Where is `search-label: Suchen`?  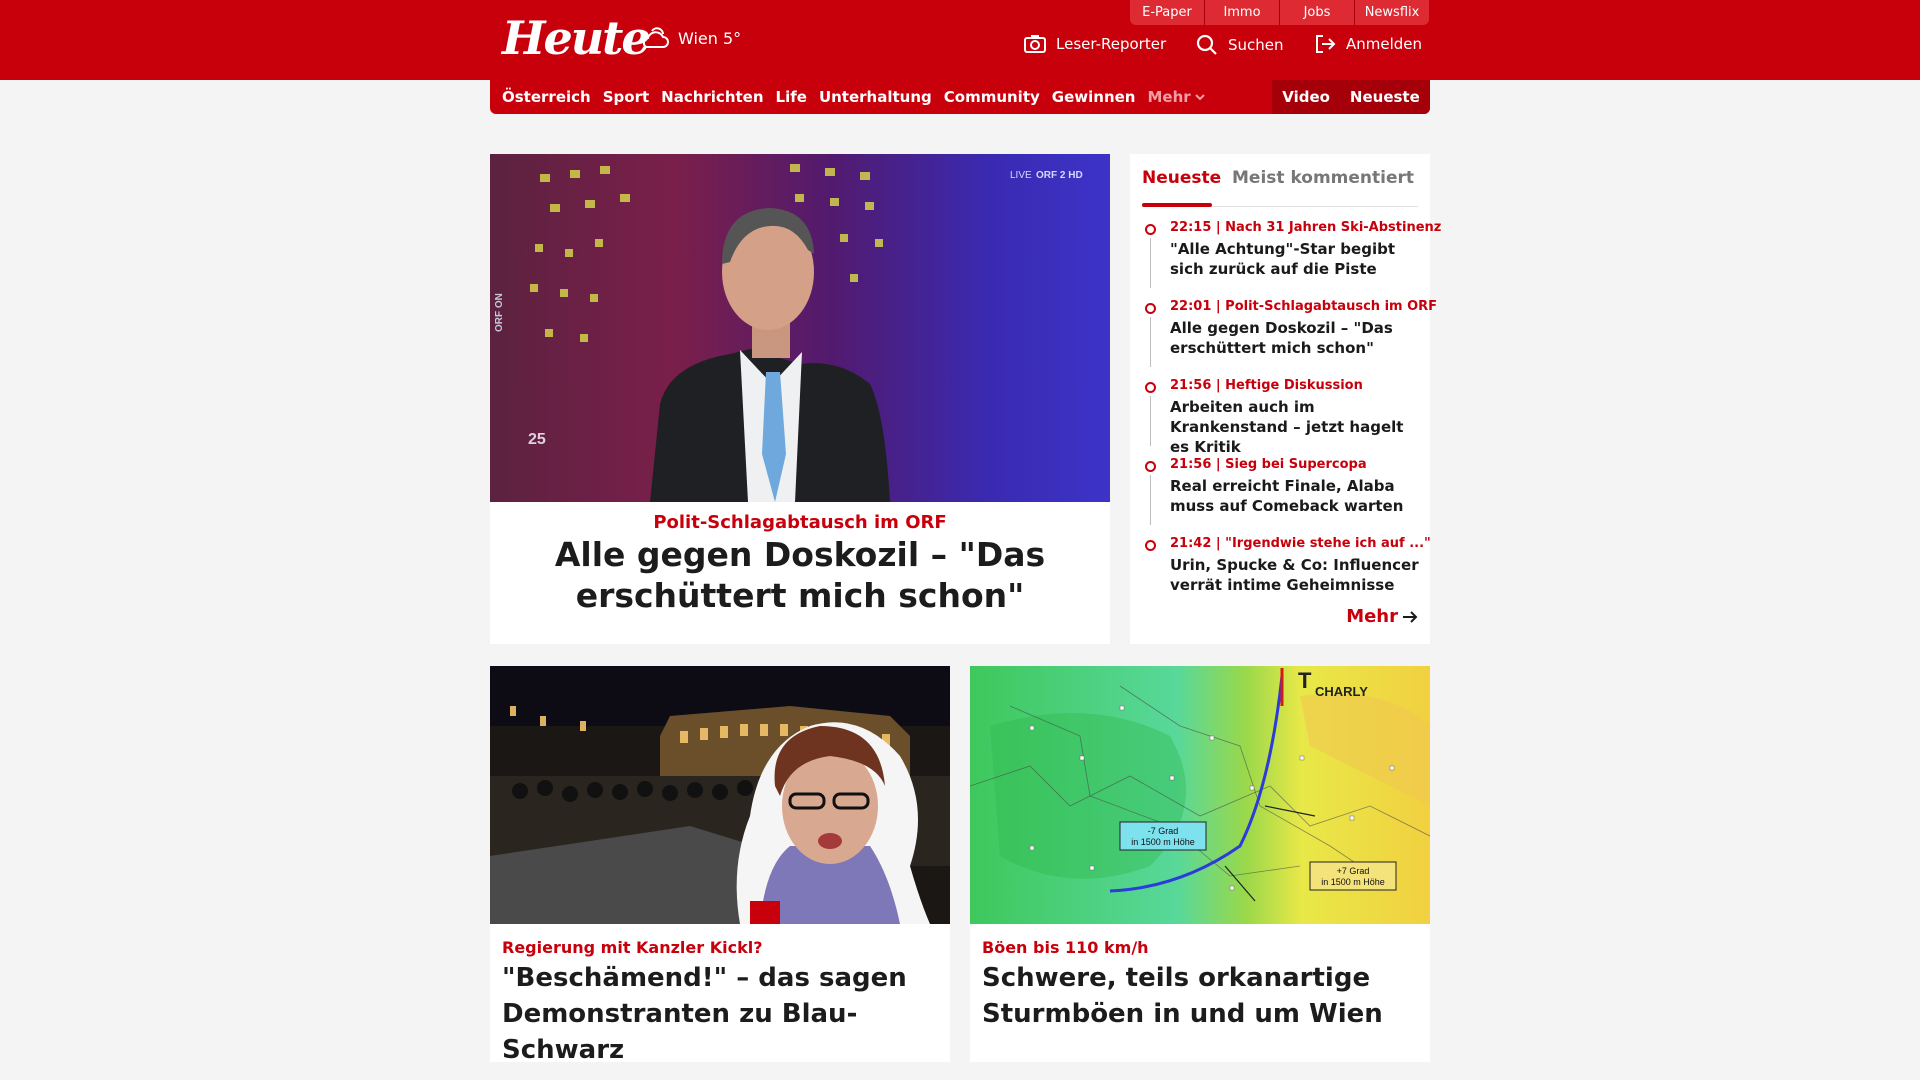
search-label: Suchen is located at coordinates (1256, 45).